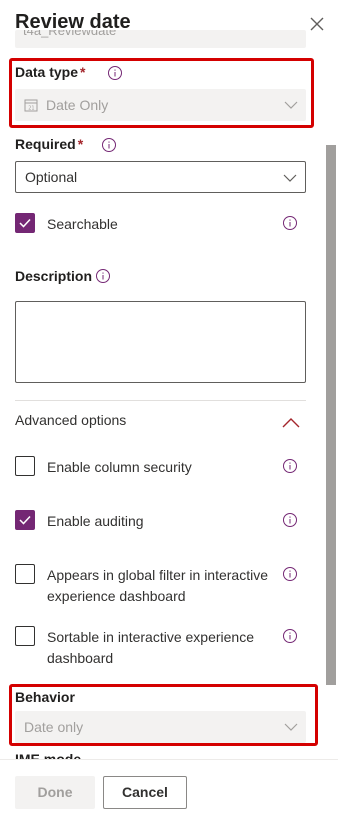 The width and height of the screenshot is (338, 823). What do you see at coordinates (25, 574) in the screenshot?
I see `global-filter-checkbox` at bounding box center [25, 574].